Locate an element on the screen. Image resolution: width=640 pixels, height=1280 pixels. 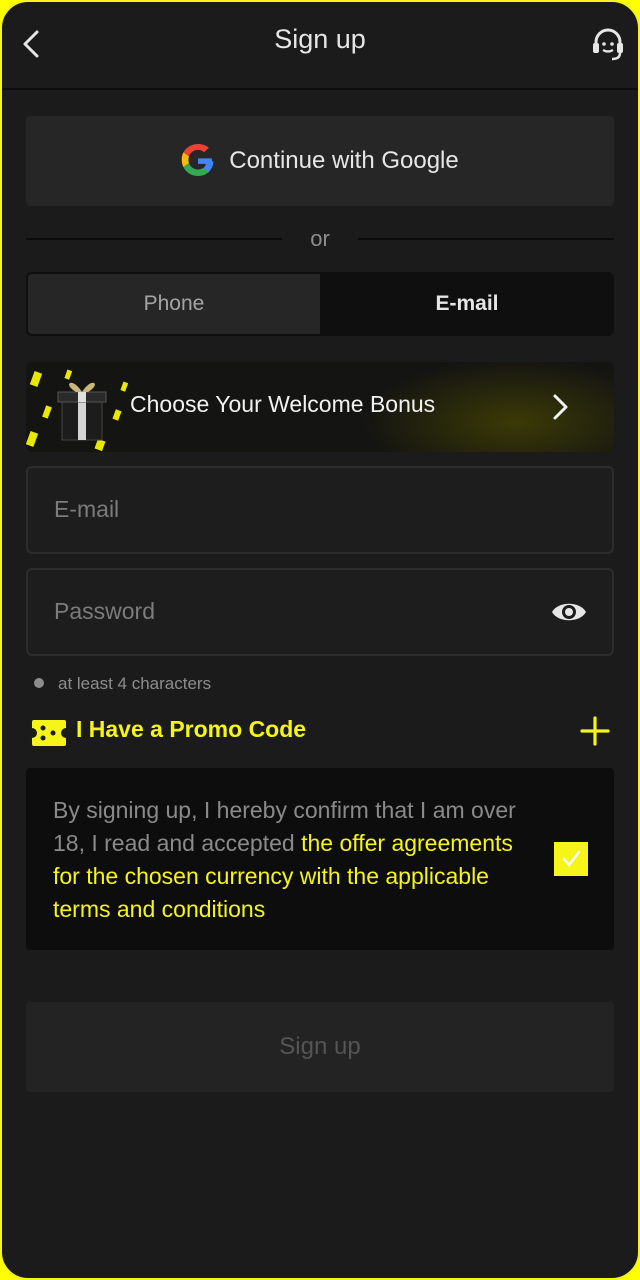
email-placeholder: E-mail is located at coordinates (87, 509).